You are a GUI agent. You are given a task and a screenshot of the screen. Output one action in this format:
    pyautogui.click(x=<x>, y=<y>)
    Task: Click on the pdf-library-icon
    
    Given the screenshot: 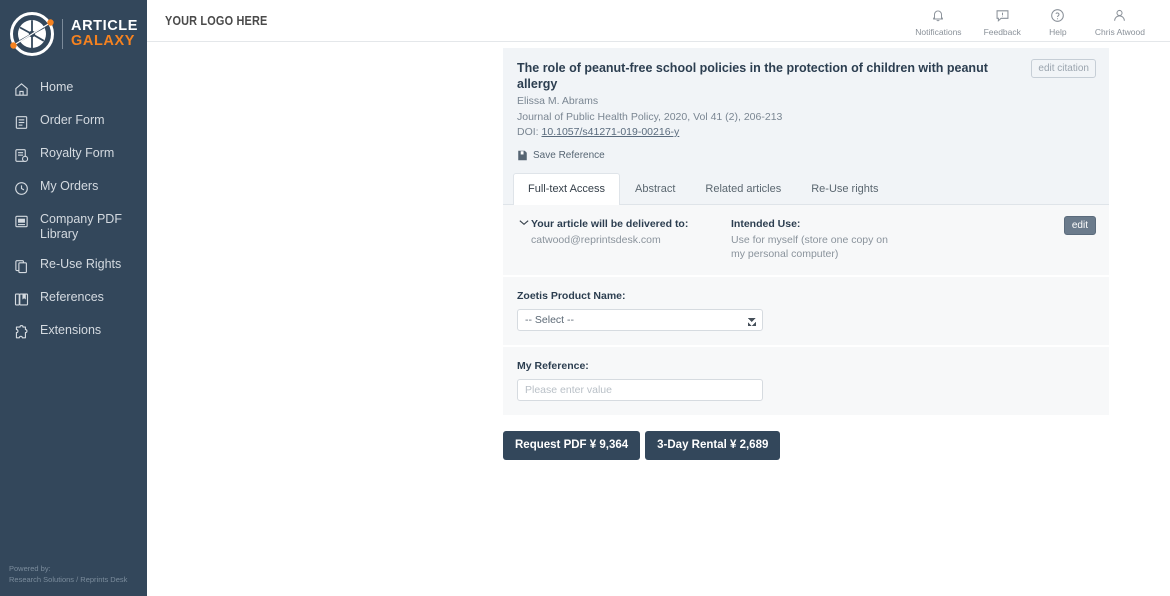 What is the action you would take?
    pyautogui.click(x=21, y=221)
    